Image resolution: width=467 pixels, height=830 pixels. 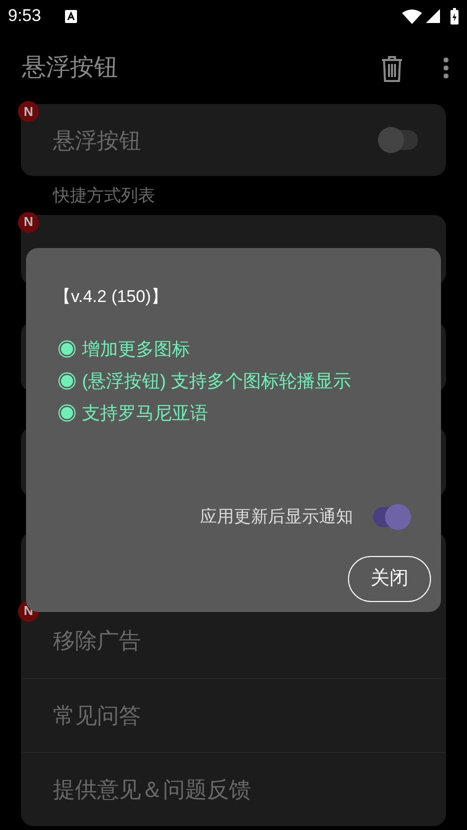 What do you see at coordinates (25, 16) in the screenshot?
I see `status-time: 9:53` at bounding box center [25, 16].